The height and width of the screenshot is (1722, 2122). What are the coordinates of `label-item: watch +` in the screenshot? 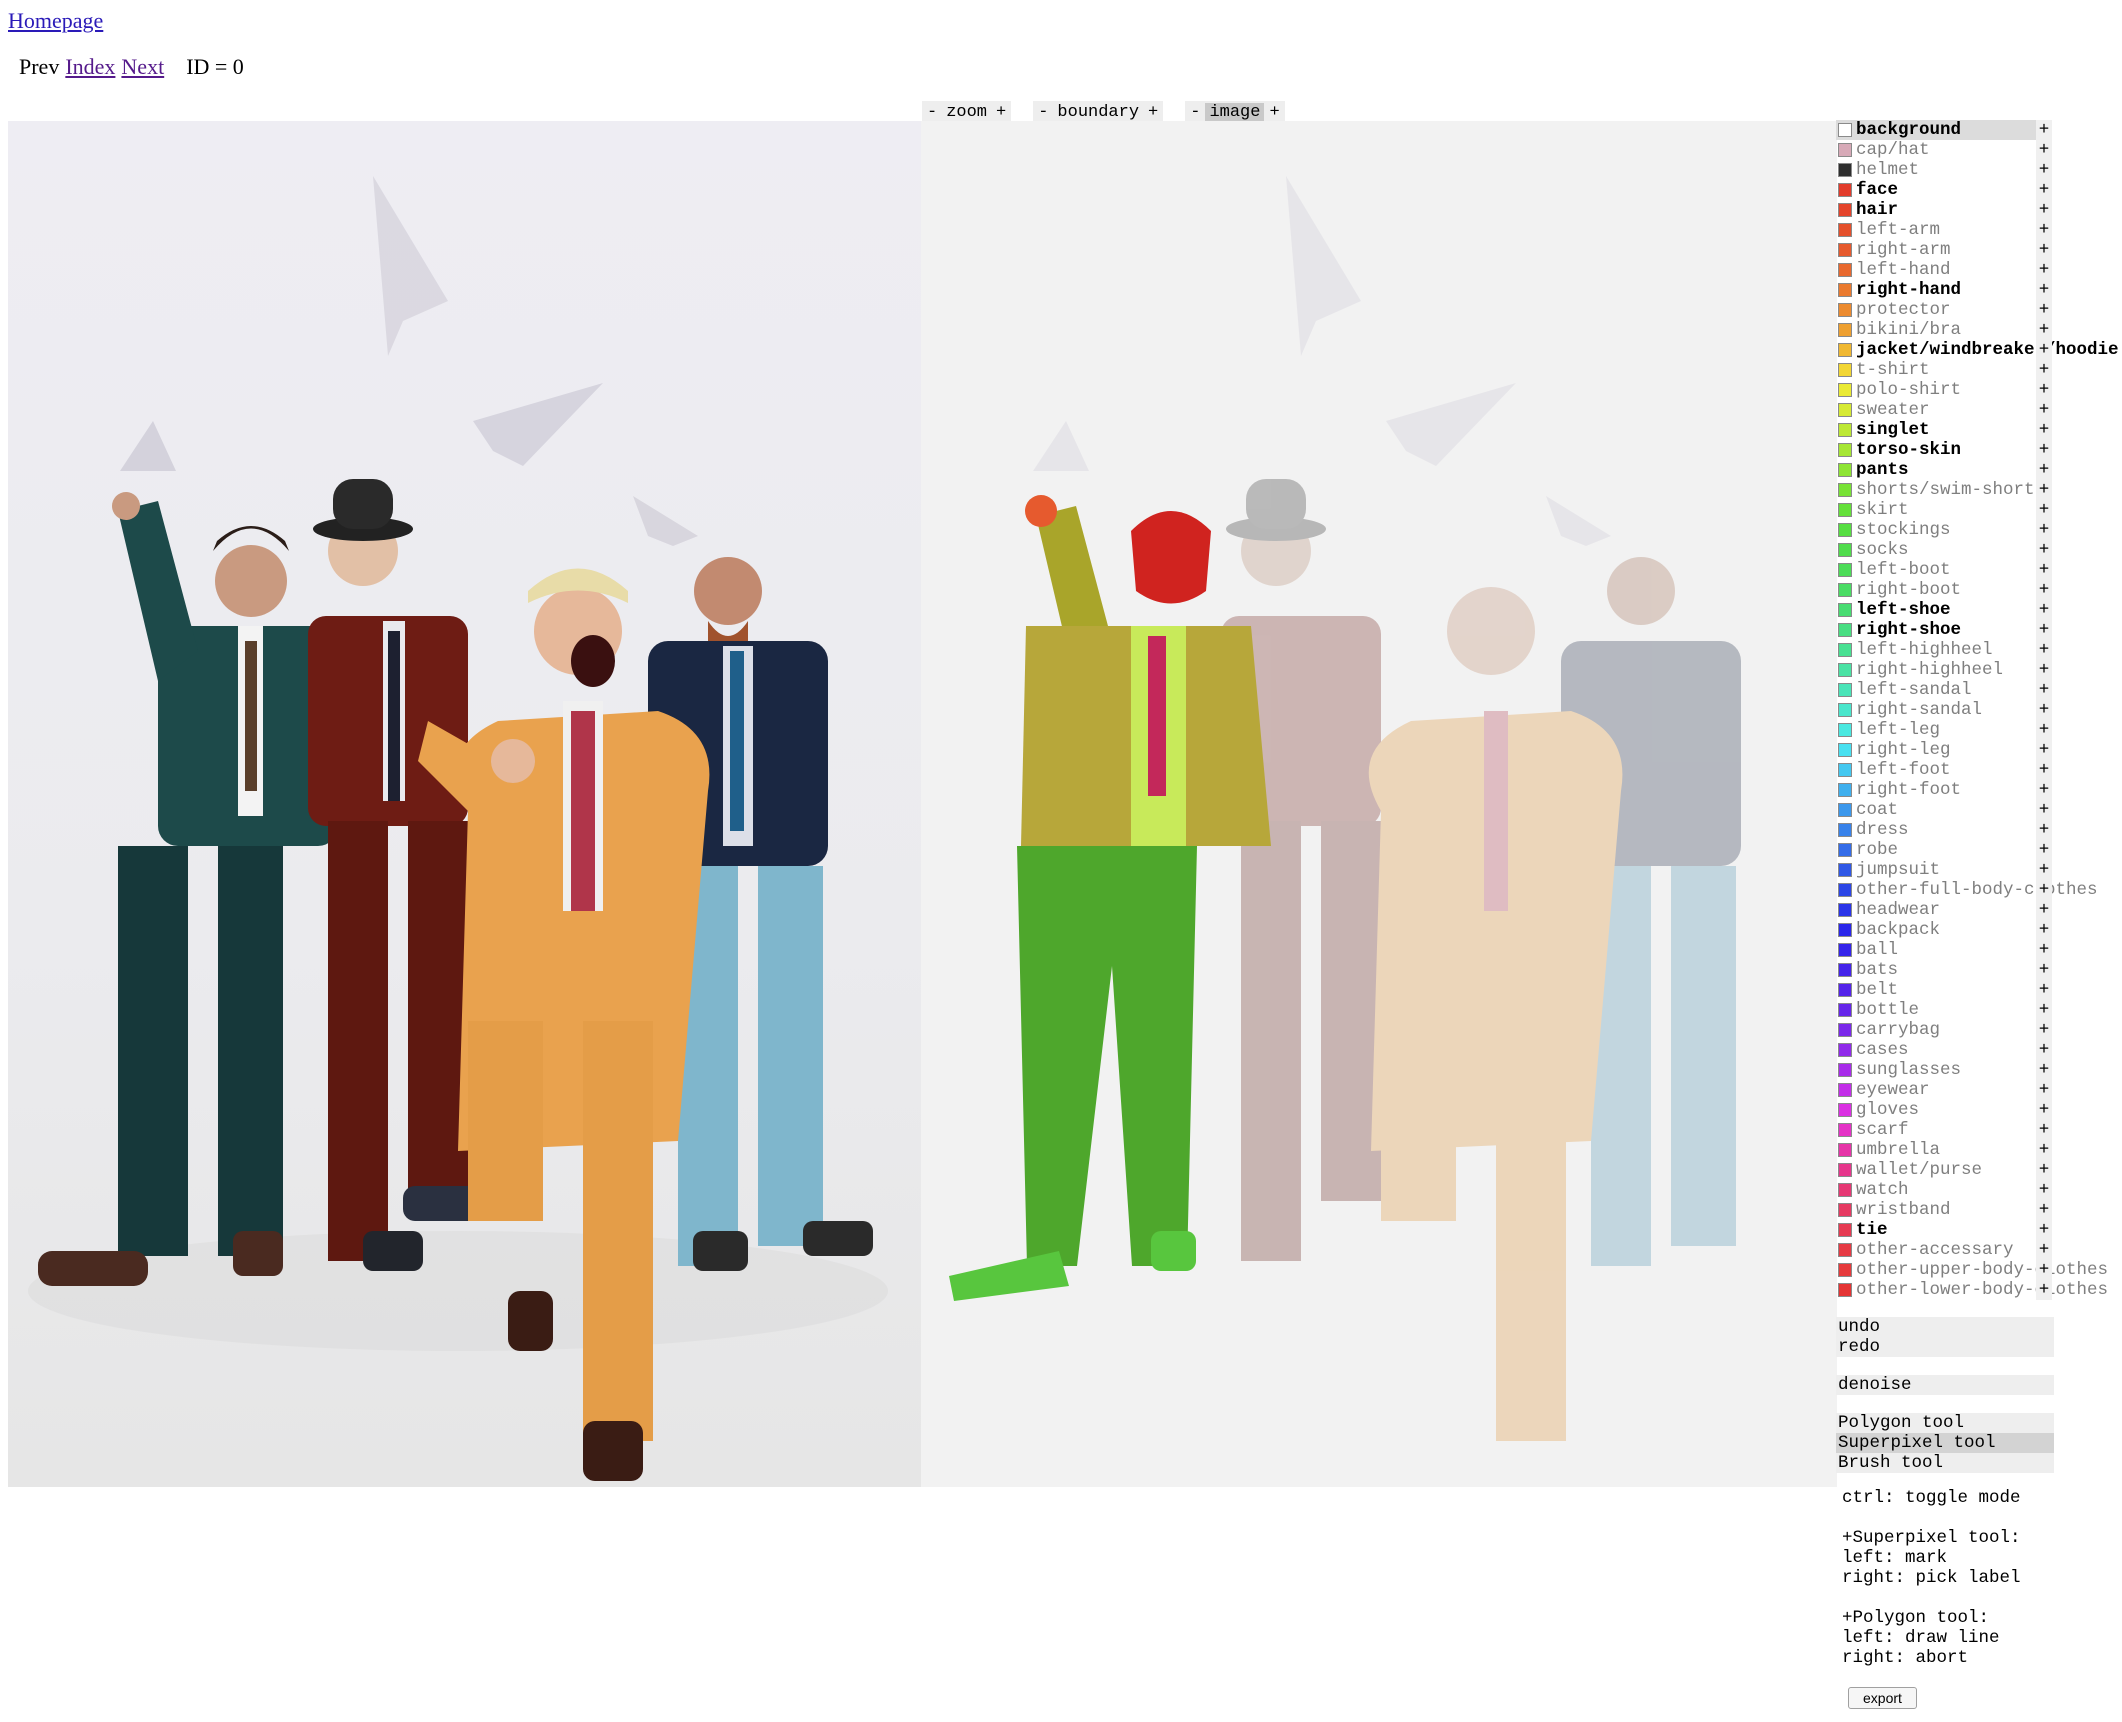 It's located at (1976, 1190).